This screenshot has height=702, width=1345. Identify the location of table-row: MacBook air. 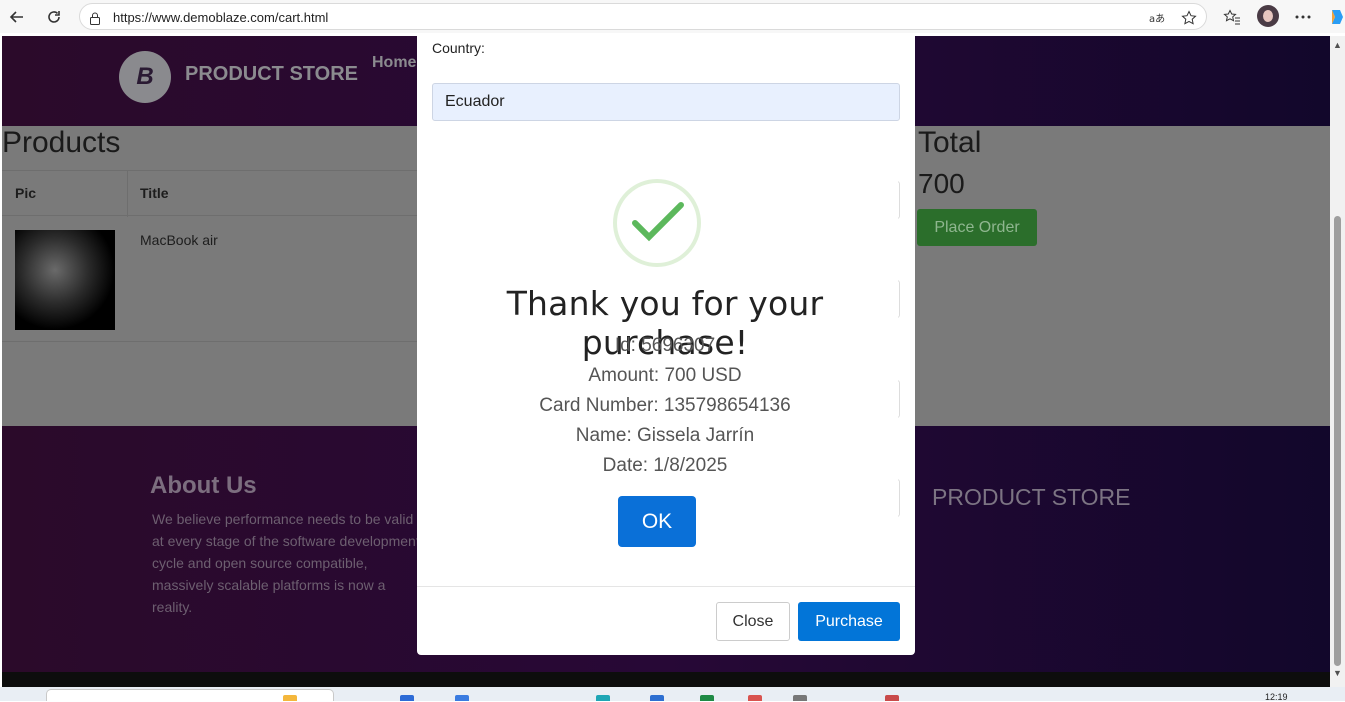
(209, 279).